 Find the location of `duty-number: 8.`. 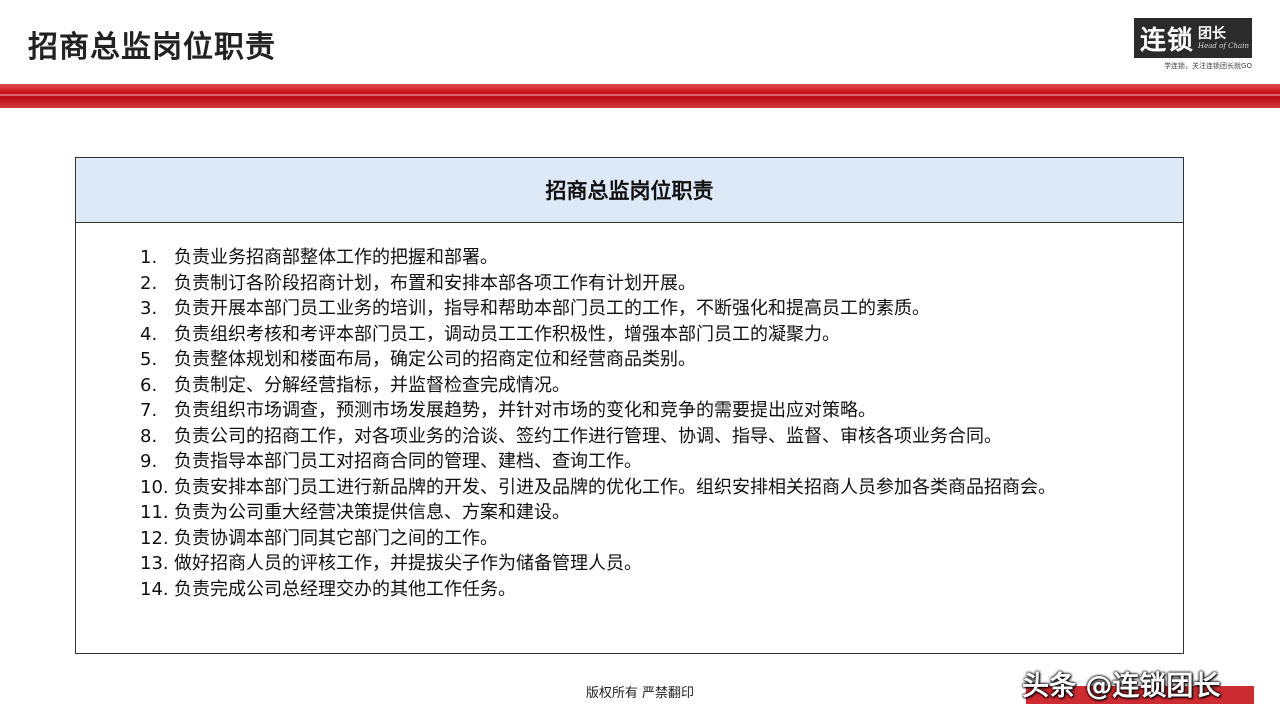

duty-number: 8. is located at coordinates (149, 436).